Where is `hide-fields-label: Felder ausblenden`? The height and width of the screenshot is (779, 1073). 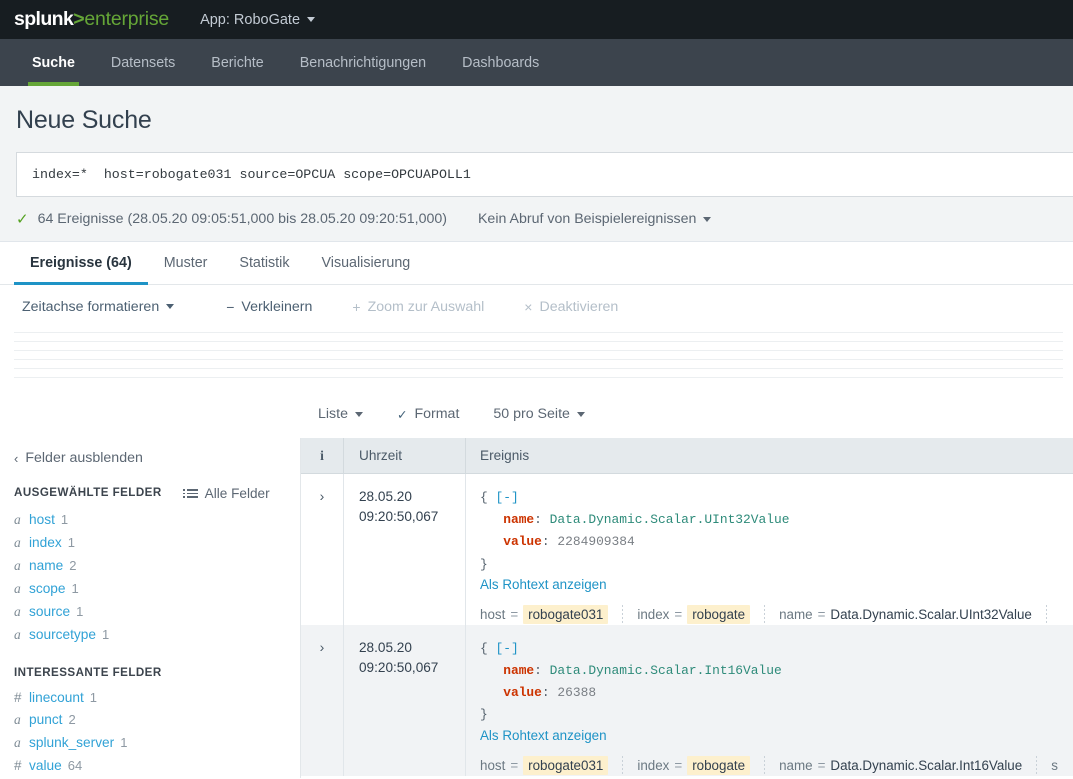 hide-fields-label: Felder ausblenden is located at coordinates (84, 458).